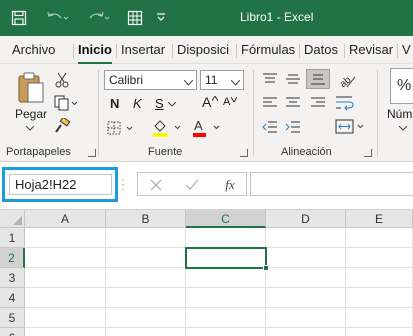  Describe the element at coordinates (226, 278) in the screenshot. I see `cell-c3` at that location.